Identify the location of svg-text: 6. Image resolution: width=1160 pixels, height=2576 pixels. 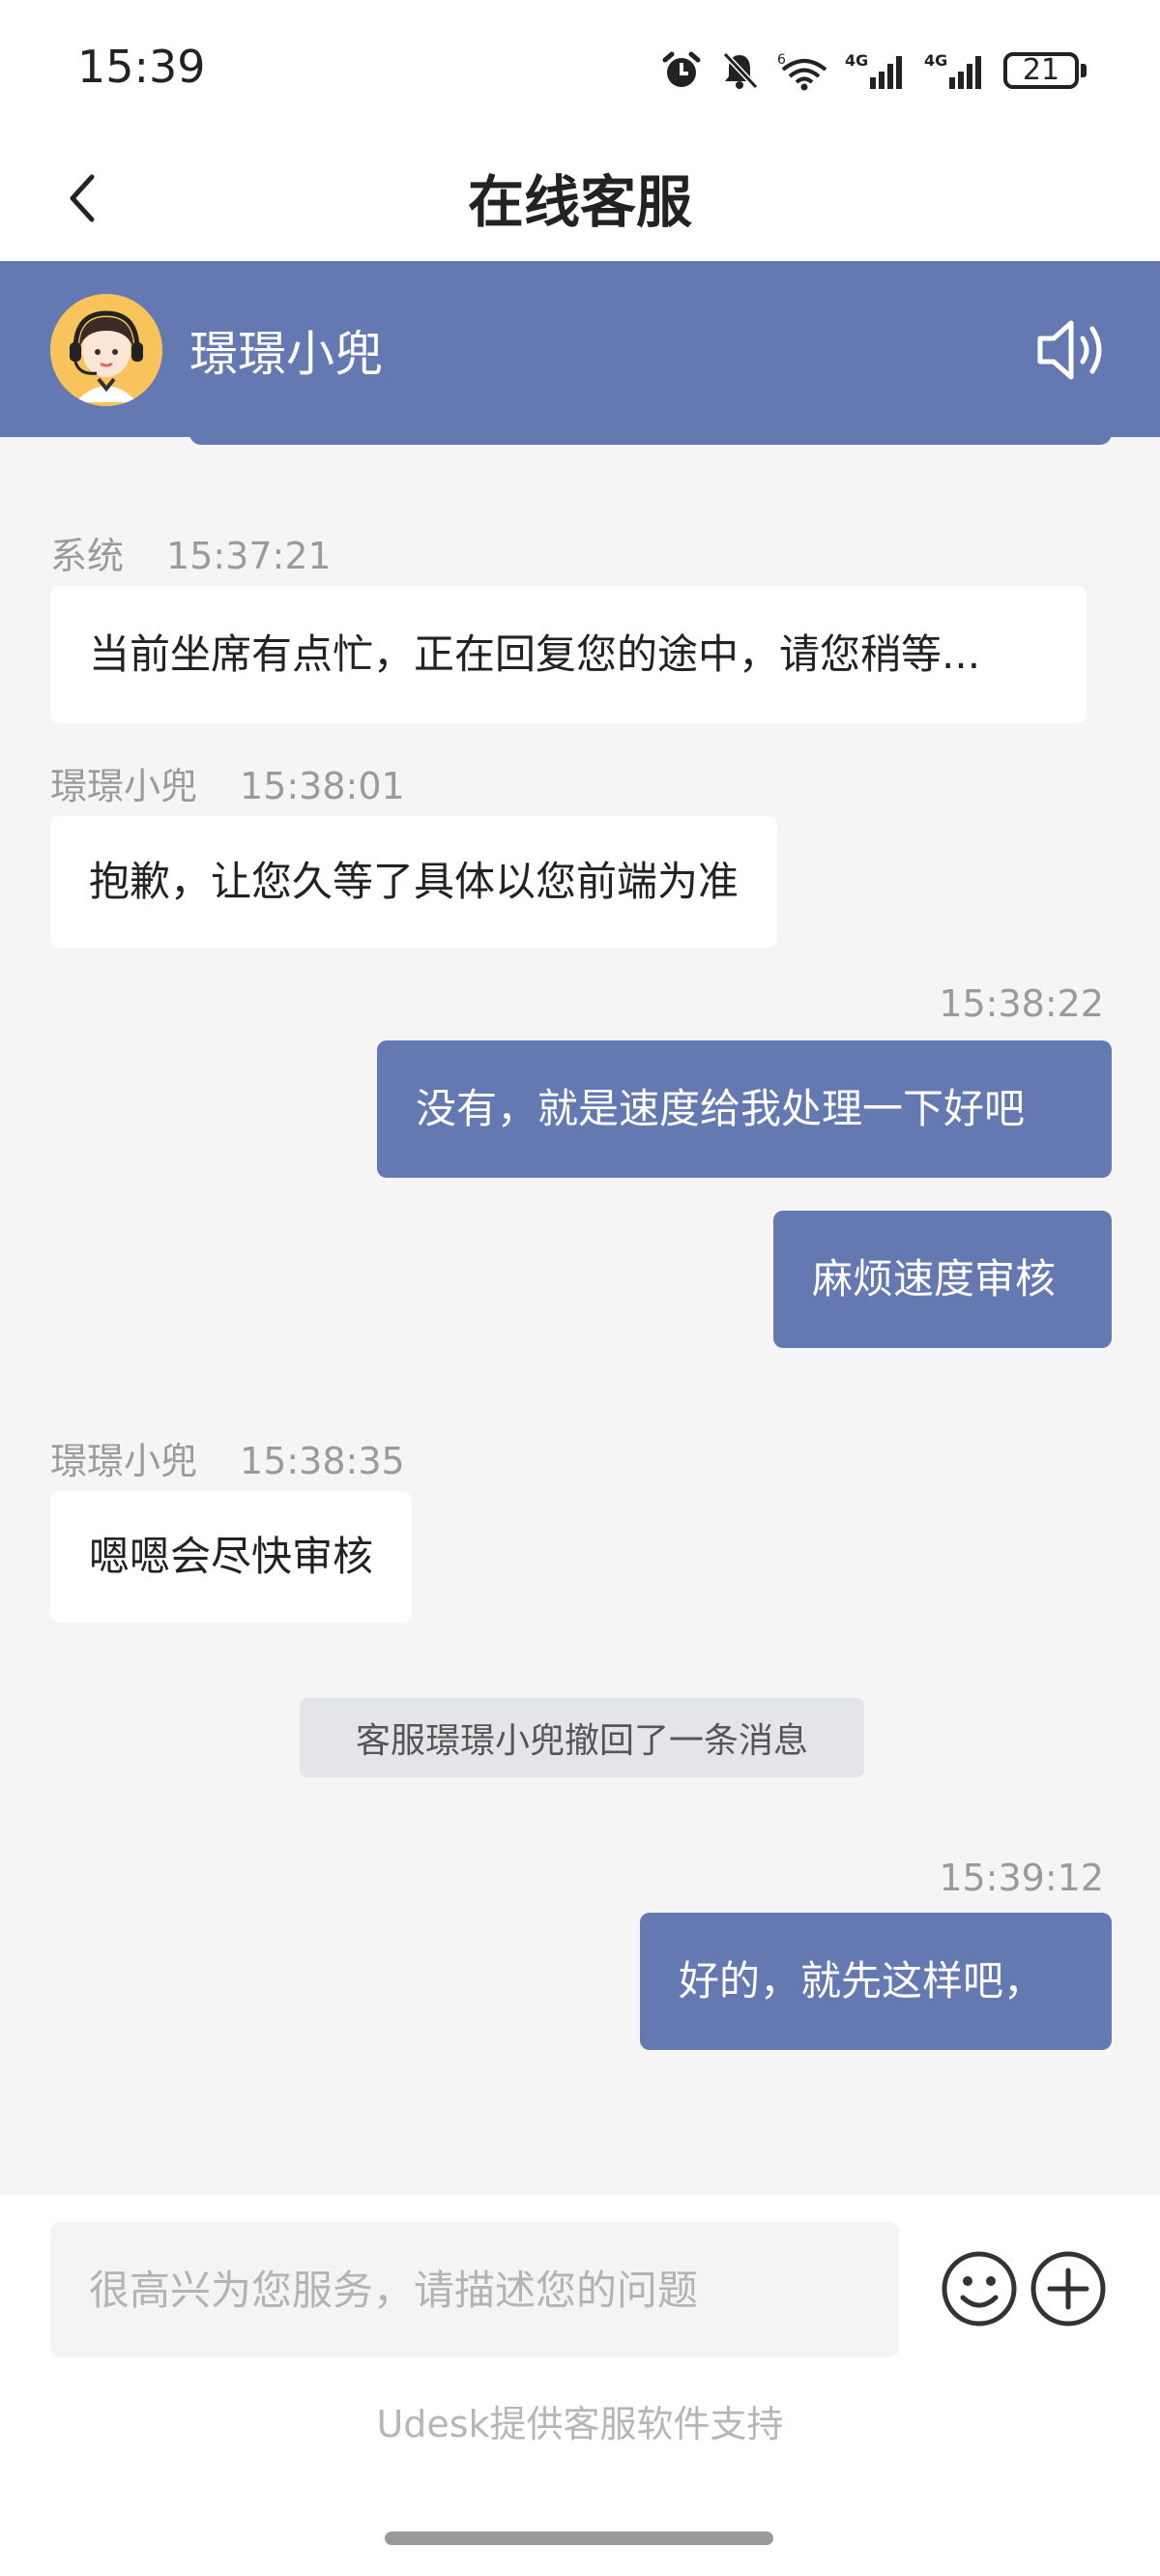
(782, 60).